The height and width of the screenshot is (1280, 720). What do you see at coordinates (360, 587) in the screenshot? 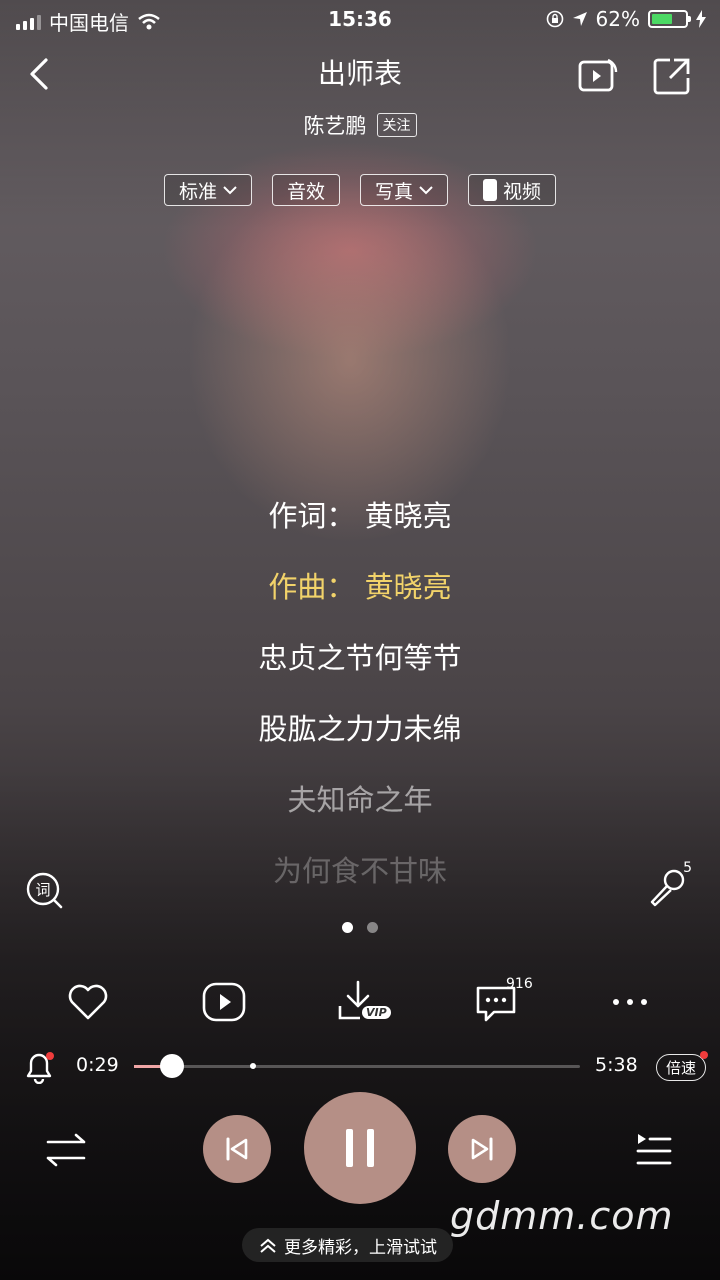
I see `lyric-line-current: 作曲： 黄晓亮` at bounding box center [360, 587].